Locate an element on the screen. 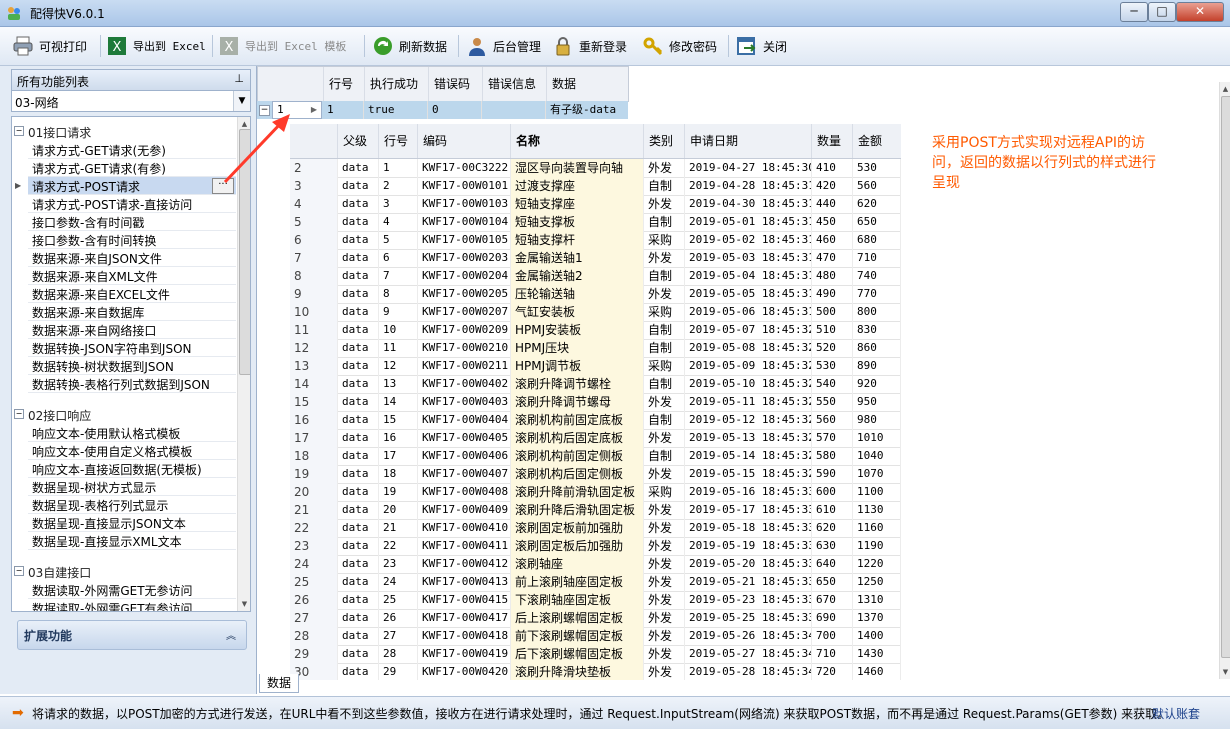 This screenshot has height=729, width=1230. list-item: 数据读取-外网需GET有参访问 is located at coordinates (132, 605).